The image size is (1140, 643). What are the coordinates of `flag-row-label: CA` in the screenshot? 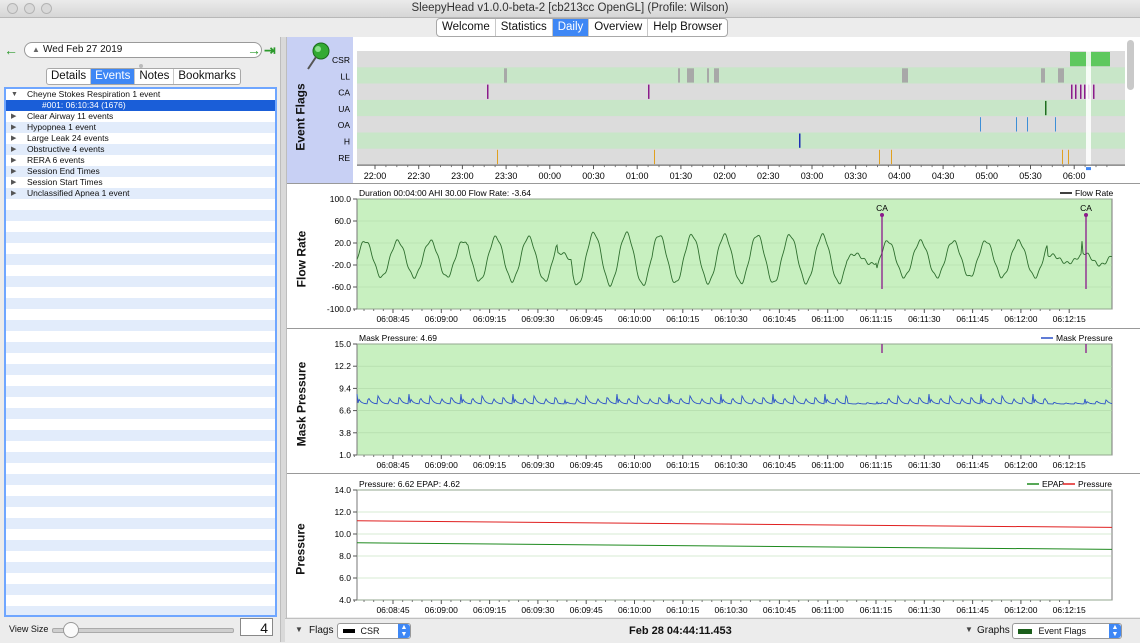 It's located at (344, 93).